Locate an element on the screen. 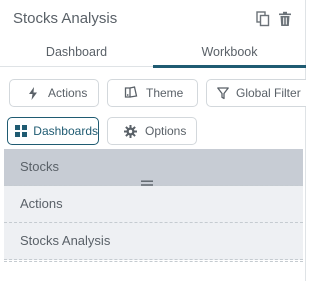 The height and width of the screenshot is (281, 320). active-tab-indicator is located at coordinates (229, 66).